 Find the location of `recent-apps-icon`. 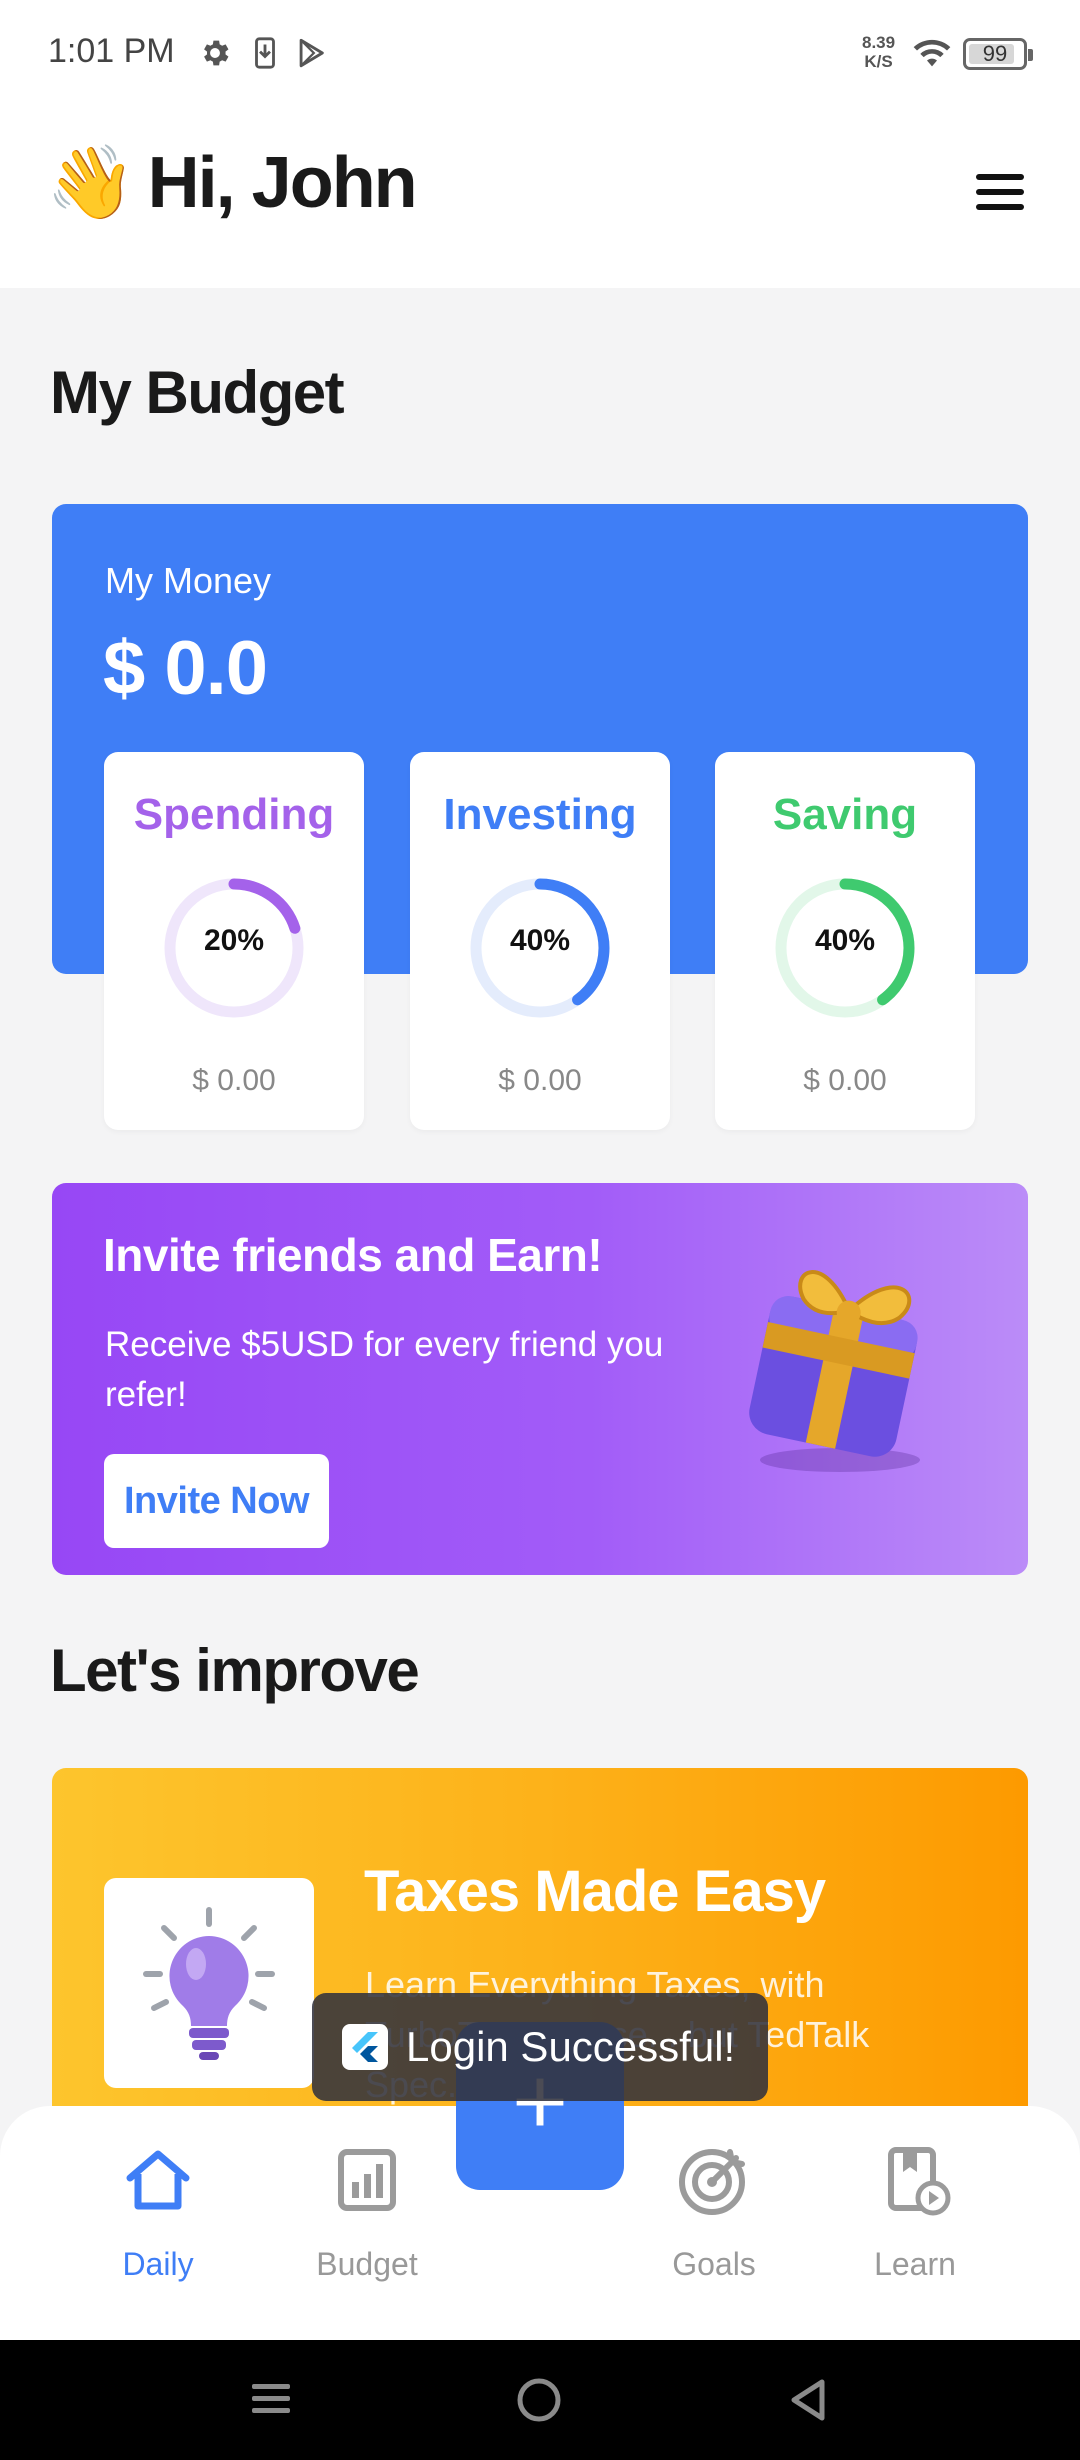

recent-apps-icon is located at coordinates (271, 2399).